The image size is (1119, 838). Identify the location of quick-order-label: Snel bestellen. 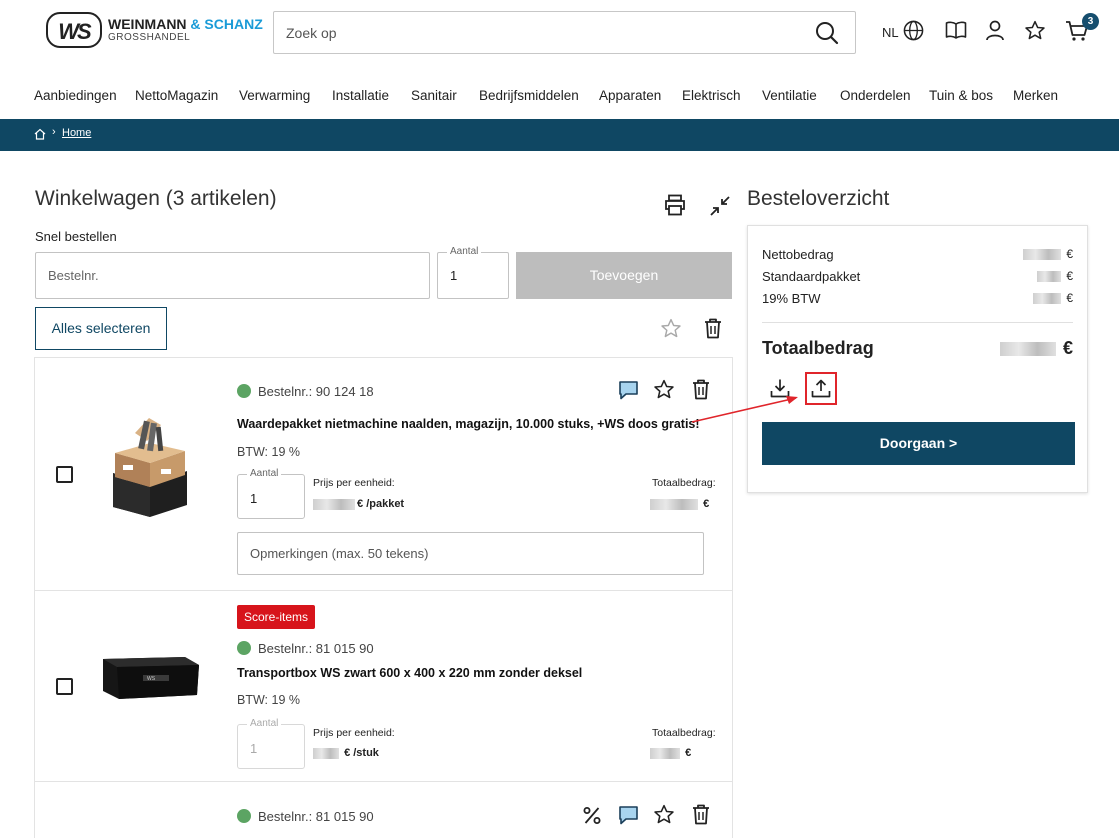
(76, 236).